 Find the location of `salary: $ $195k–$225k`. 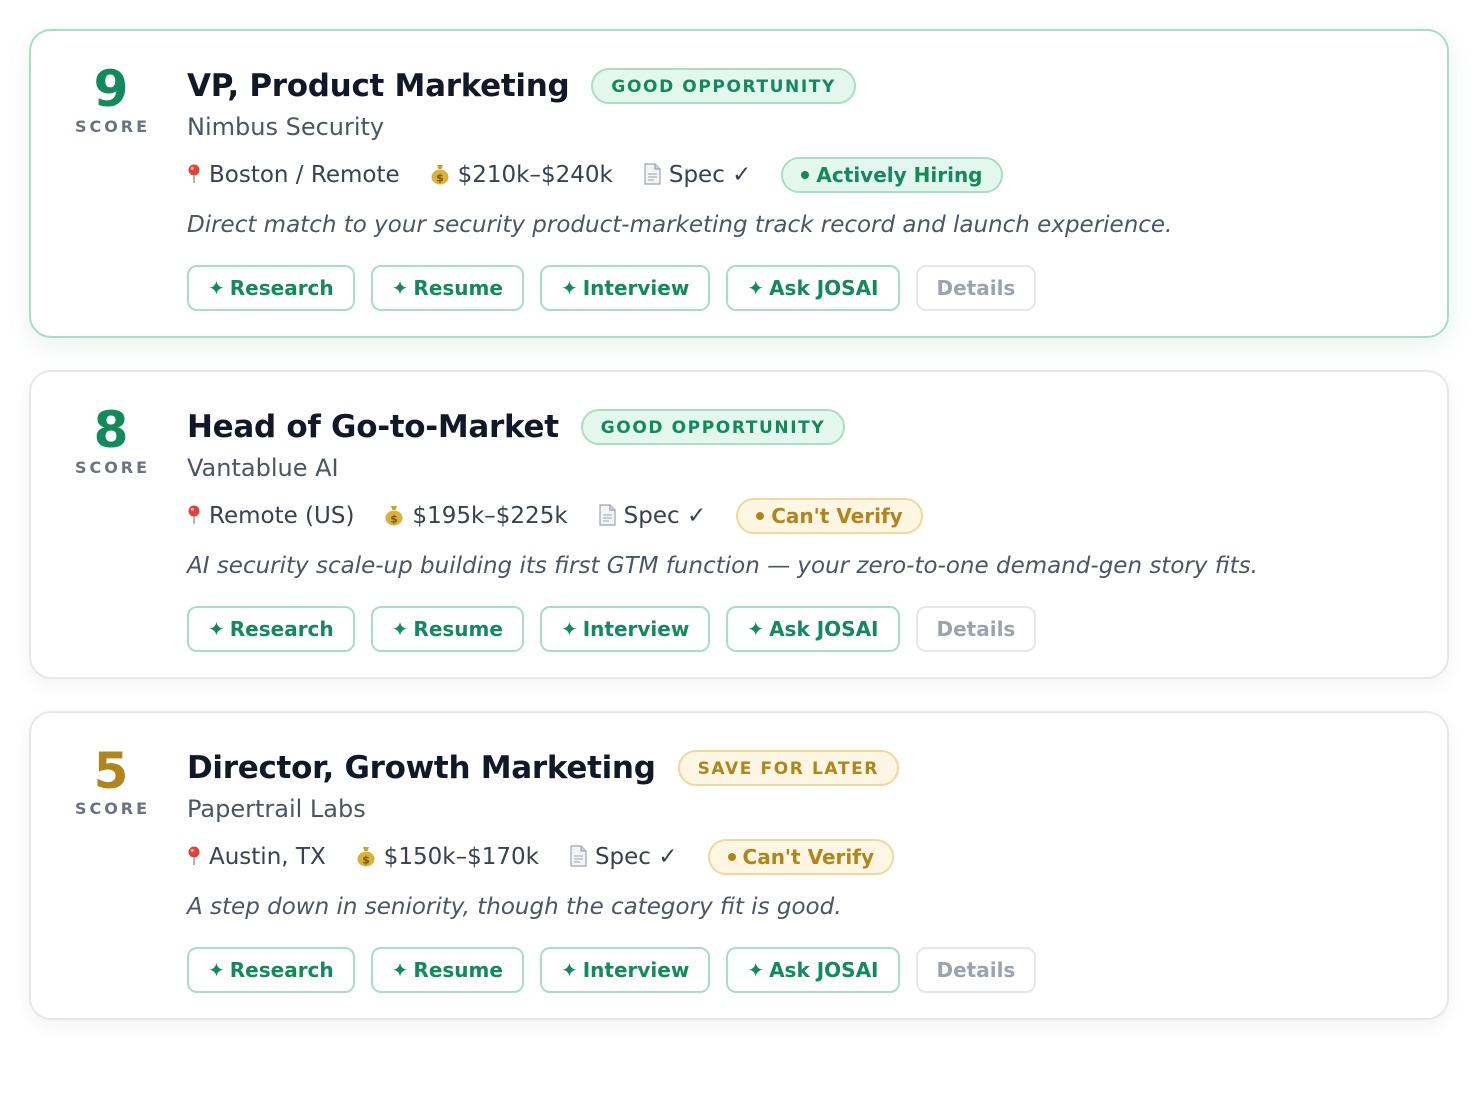

salary: $ $195k–$225k is located at coordinates (476, 516).